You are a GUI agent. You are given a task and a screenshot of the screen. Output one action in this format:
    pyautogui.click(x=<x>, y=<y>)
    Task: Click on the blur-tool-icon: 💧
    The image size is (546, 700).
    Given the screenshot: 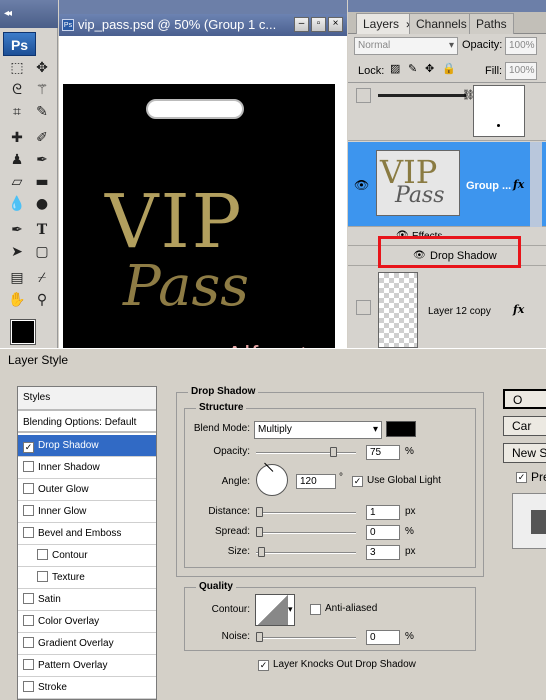 What is the action you would take?
    pyautogui.click(x=17, y=204)
    